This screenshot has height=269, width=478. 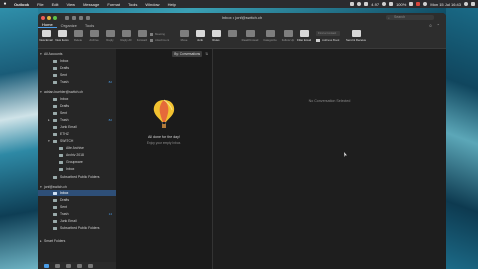 What do you see at coordinates (126, 35) in the screenshot?
I see `reply-all-button: Reply All` at bounding box center [126, 35].